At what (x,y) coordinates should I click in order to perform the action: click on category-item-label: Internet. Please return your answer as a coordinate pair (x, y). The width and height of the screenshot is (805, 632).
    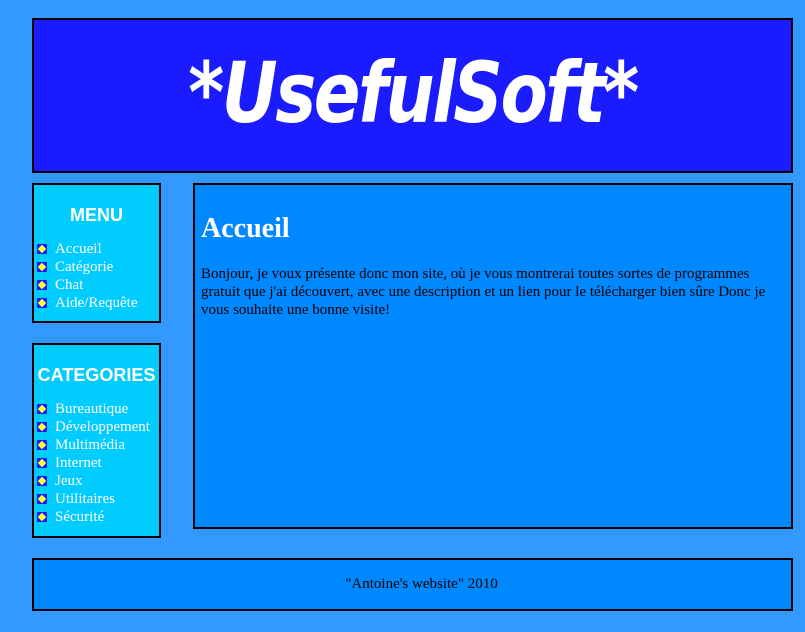
    Looking at the image, I should click on (78, 463).